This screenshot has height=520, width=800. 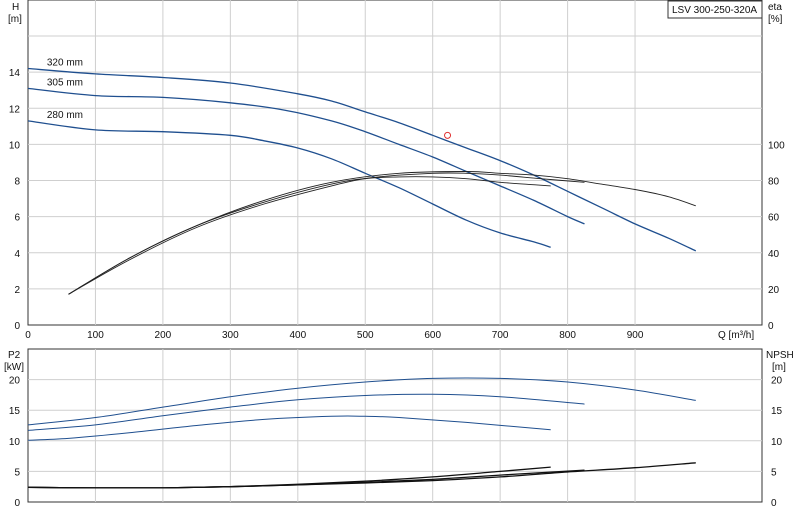 I want to click on eta-axis-label-symbol: eta, so click(x=775, y=7).